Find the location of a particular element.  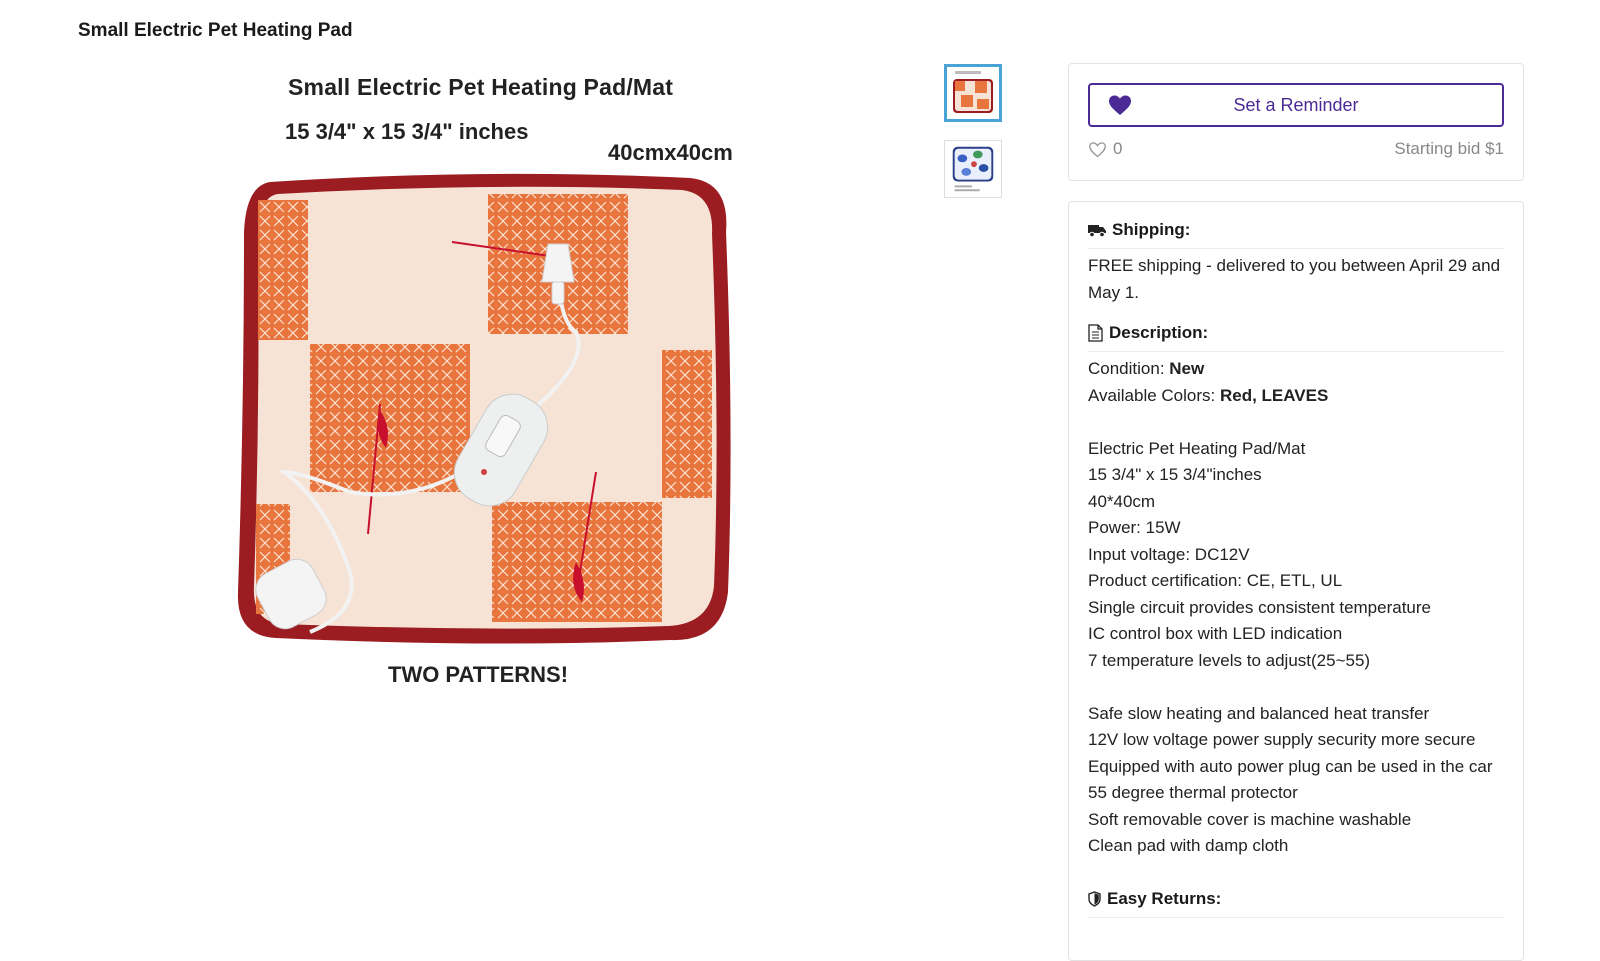

reminder-panel: Set a Reminder 0 Starting bid $1 is located at coordinates (1296, 122).